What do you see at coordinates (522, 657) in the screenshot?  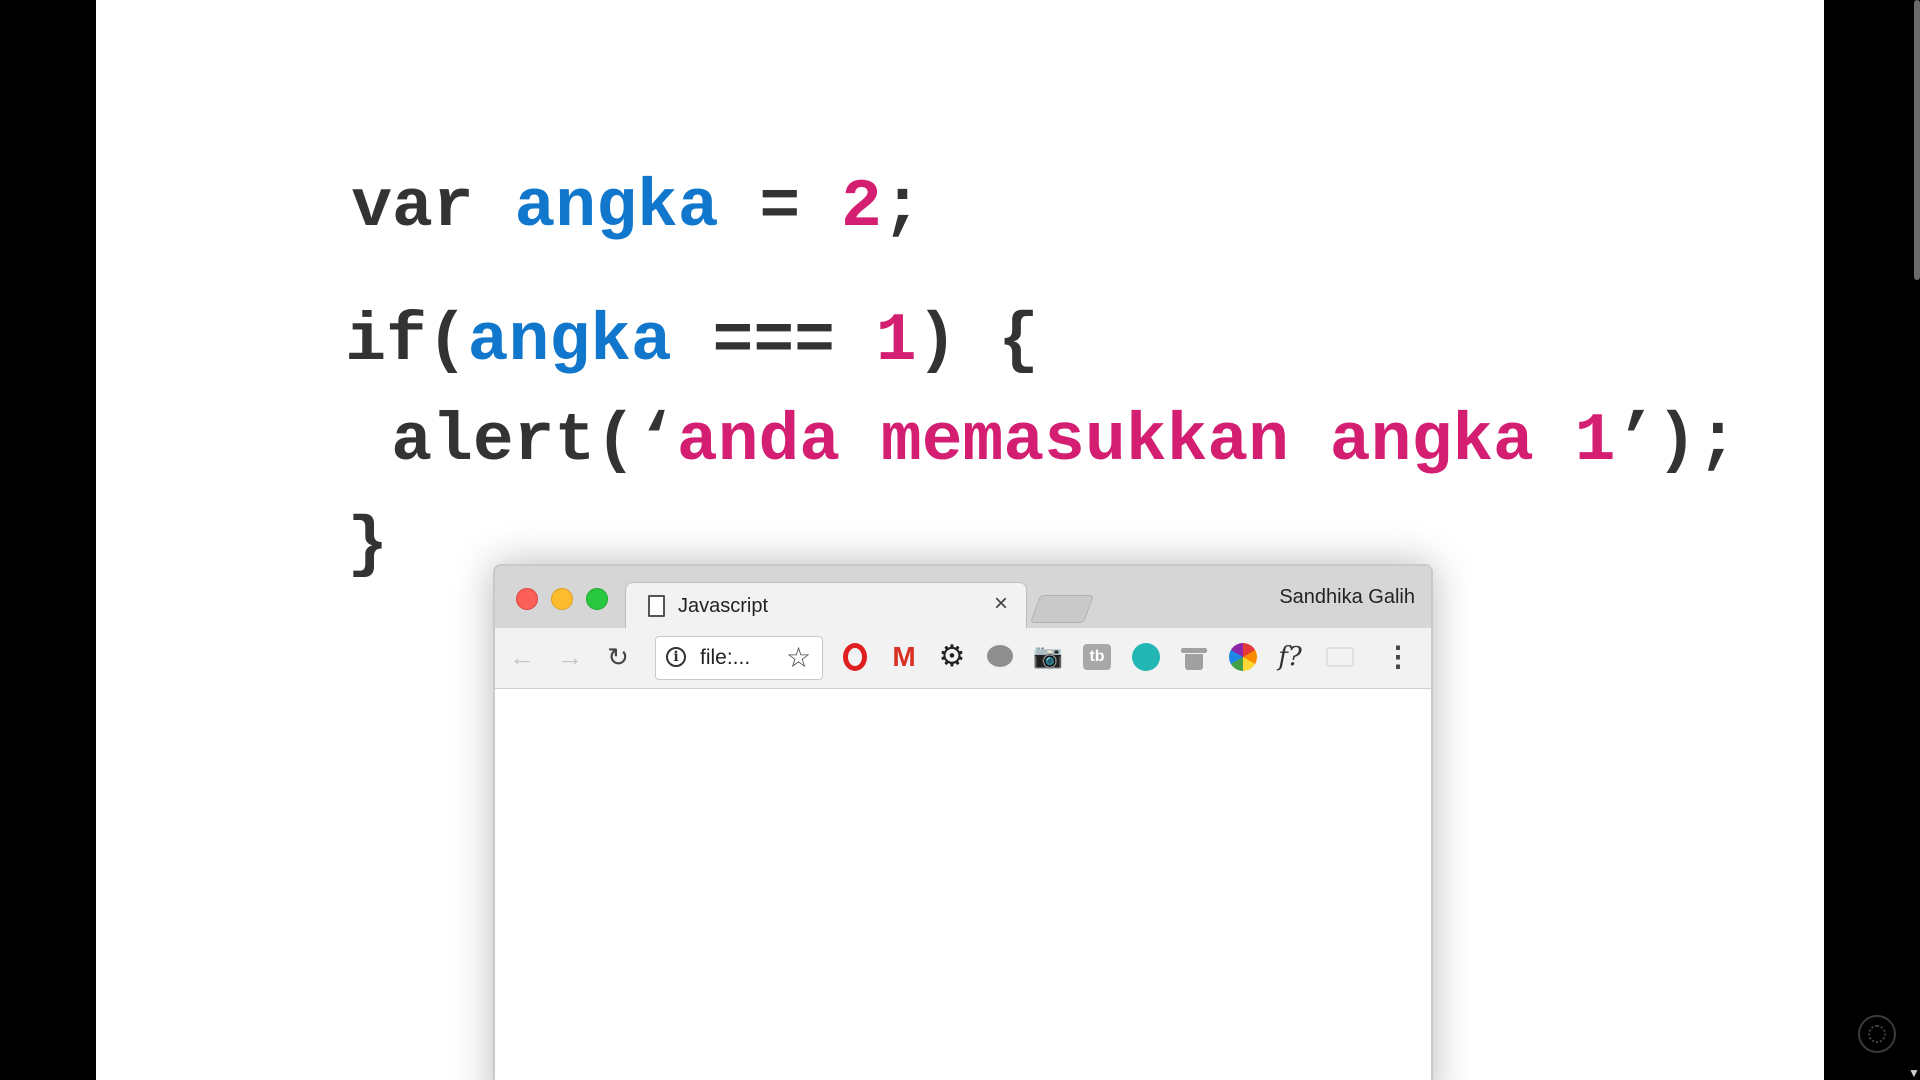 I see `back-arrow-icon: ←` at bounding box center [522, 657].